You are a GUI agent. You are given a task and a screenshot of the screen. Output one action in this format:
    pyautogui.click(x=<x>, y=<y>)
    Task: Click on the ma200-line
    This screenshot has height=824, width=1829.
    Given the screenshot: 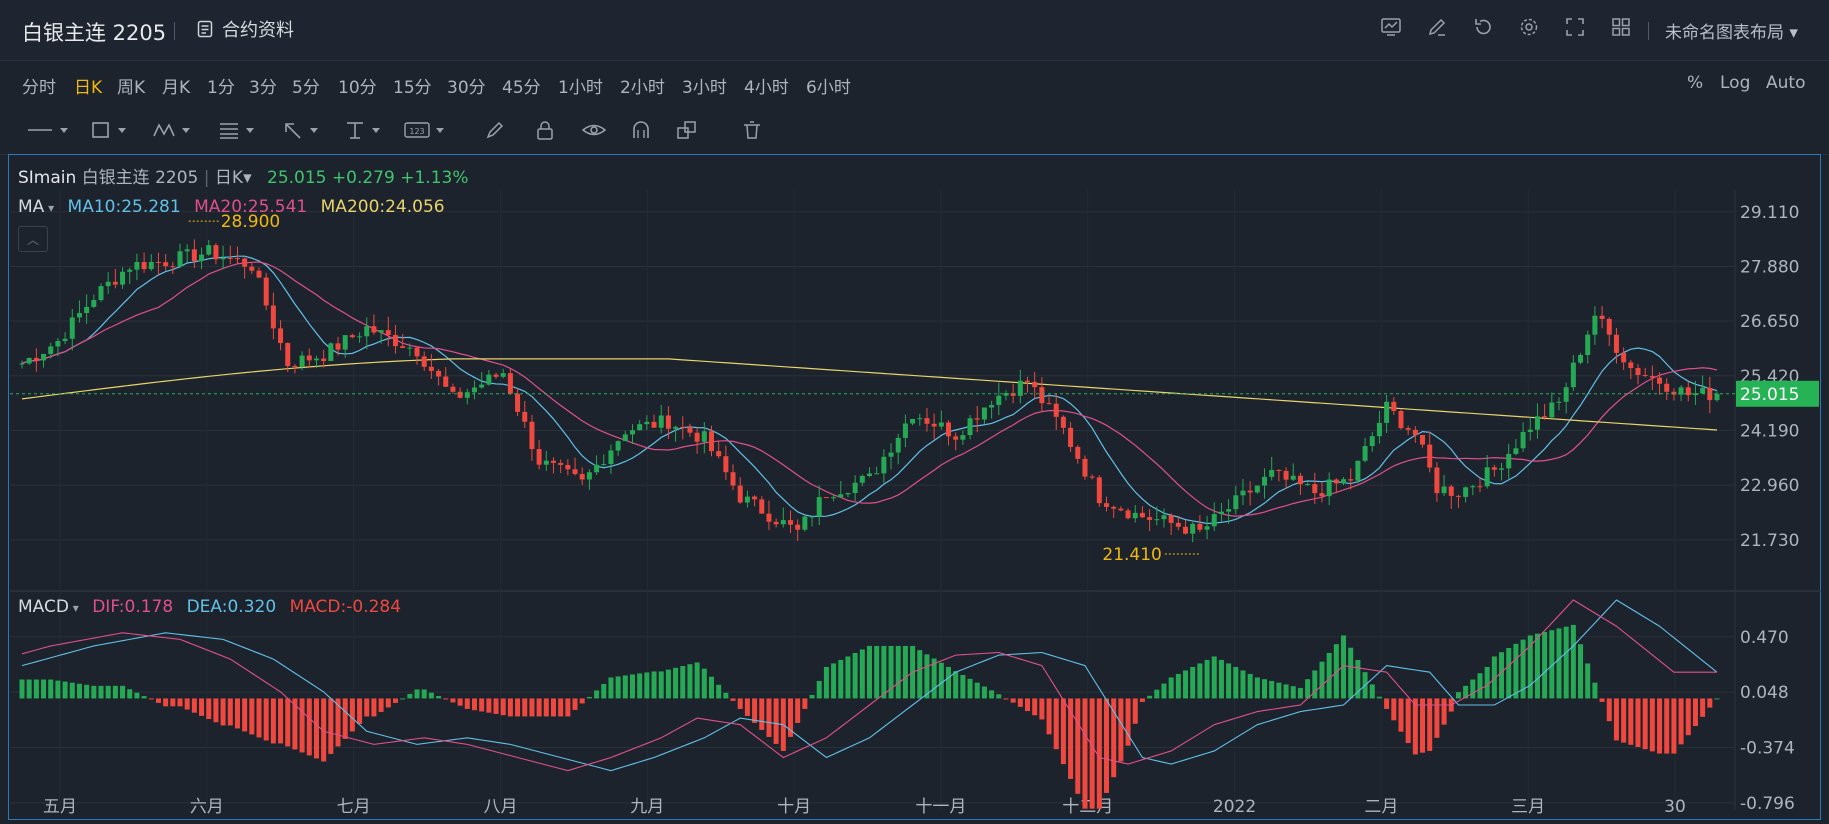 What is the action you would take?
    pyautogui.click(x=869, y=394)
    